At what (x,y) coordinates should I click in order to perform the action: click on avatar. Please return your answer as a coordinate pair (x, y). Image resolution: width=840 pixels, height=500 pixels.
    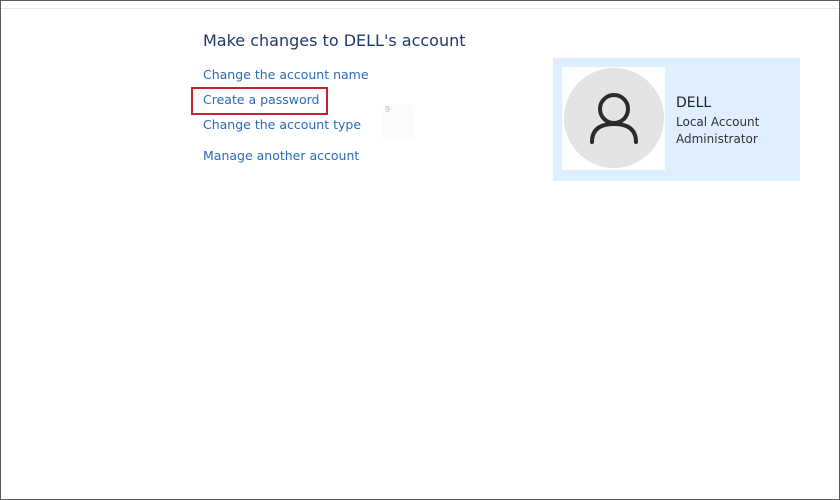
    Looking at the image, I should click on (613, 118).